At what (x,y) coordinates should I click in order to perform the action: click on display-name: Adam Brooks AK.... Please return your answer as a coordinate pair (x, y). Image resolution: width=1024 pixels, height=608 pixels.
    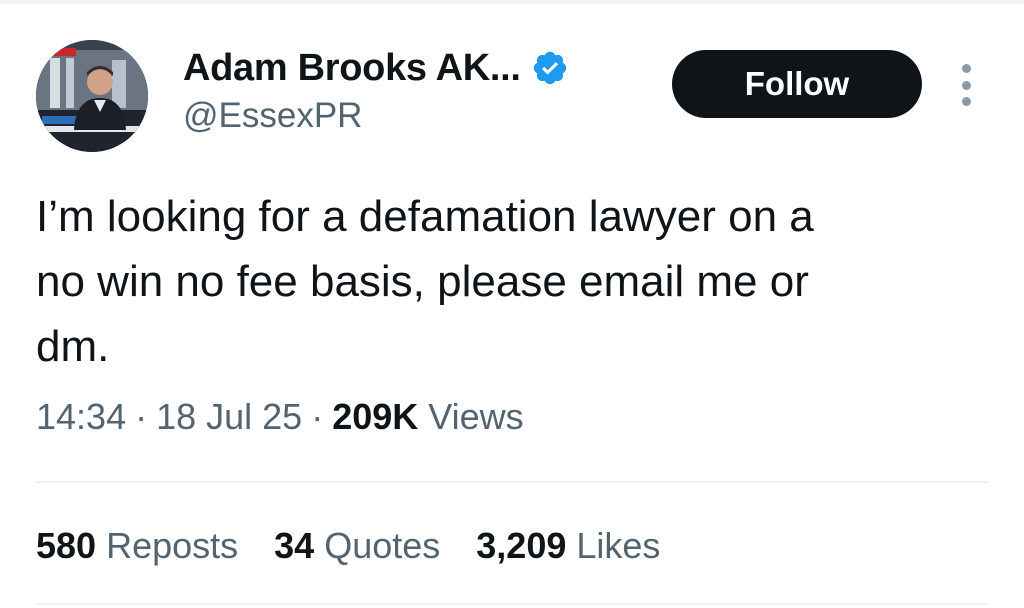
    Looking at the image, I should click on (352, 68).